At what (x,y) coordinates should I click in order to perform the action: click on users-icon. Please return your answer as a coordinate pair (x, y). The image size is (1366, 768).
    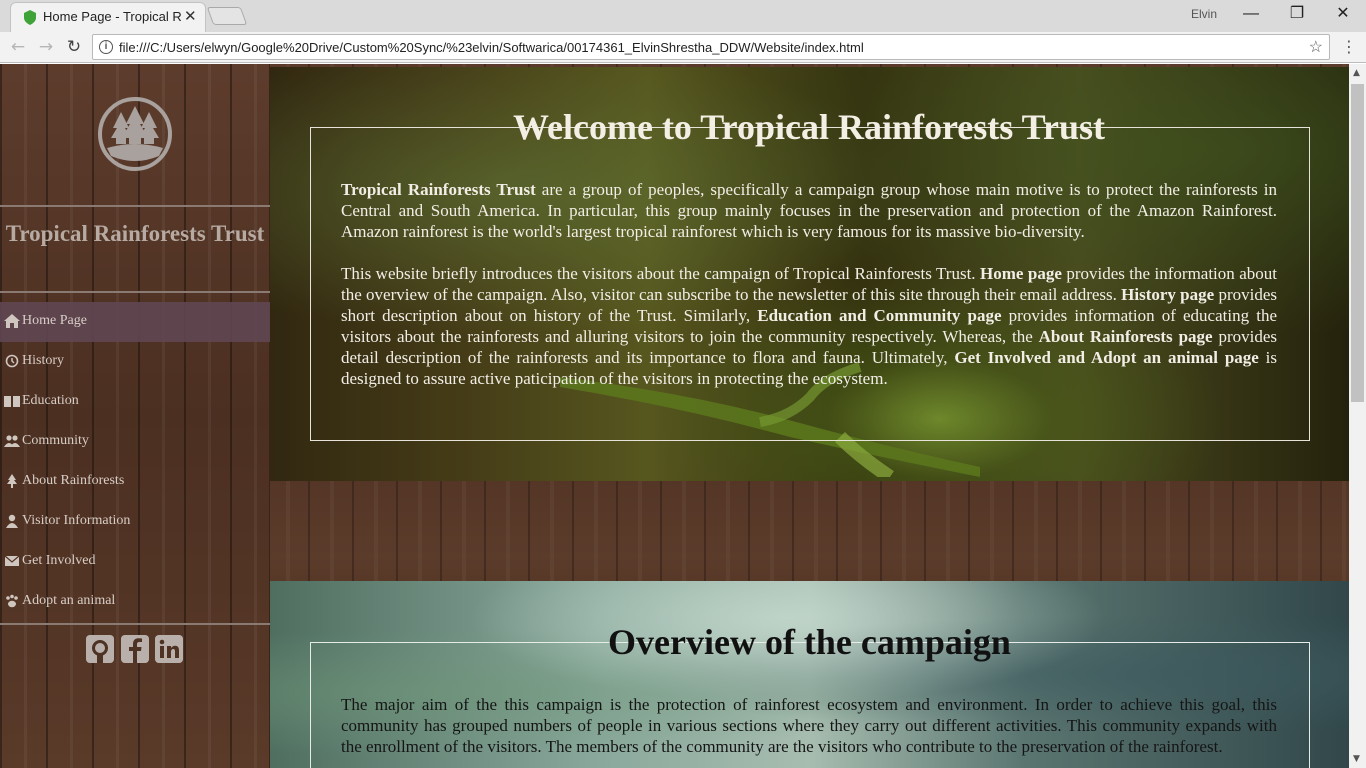
    Looking at the image, I should click on (12, 441).